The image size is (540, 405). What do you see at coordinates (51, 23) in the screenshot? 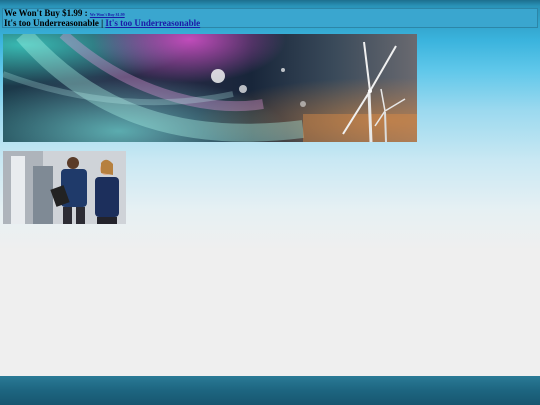
I see `header-subtitle: It's too Underreasonable` at bounding box center [51, 23].